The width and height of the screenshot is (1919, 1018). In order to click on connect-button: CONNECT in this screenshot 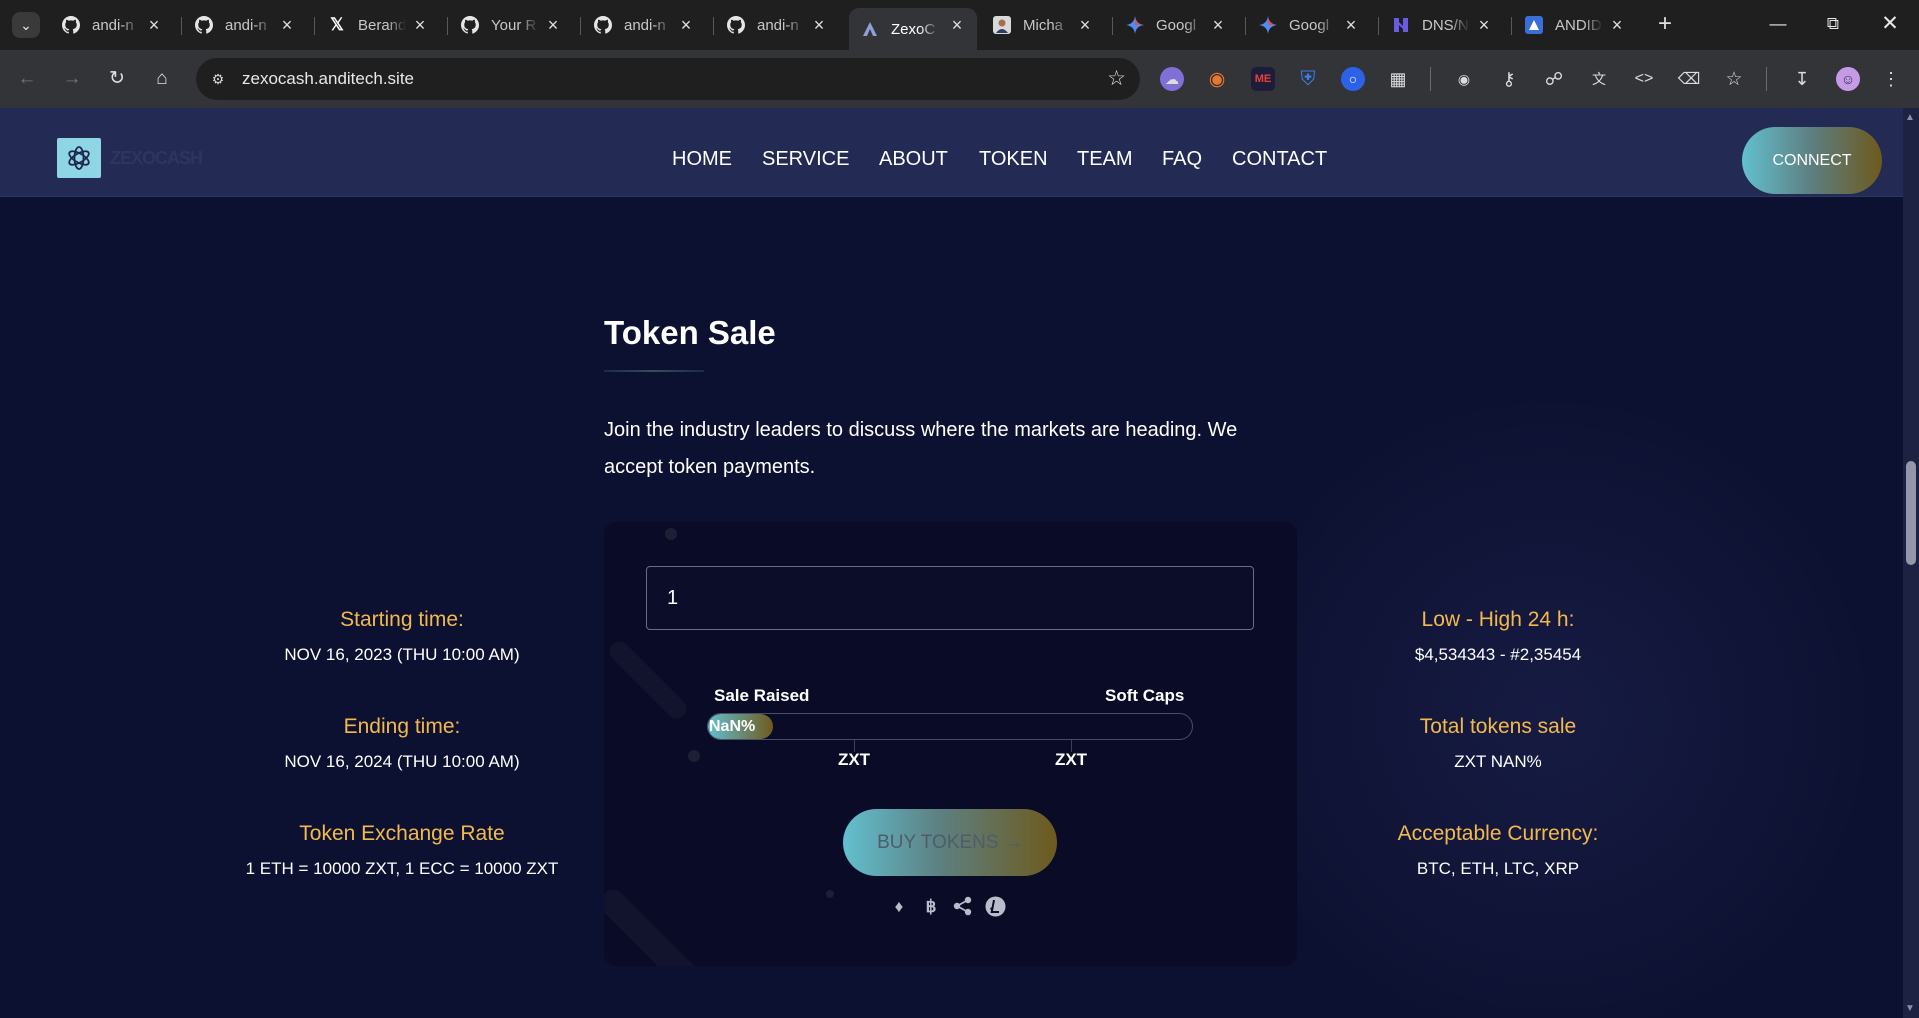, I will do `click(1812, 160)`.